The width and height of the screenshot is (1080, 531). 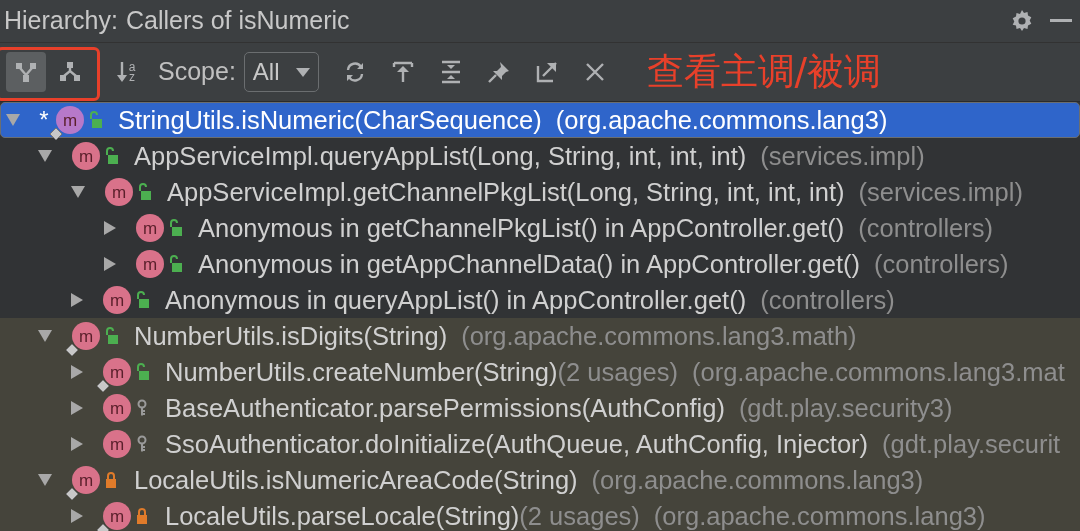 I want to click on tree-row: m NumberUtils.isDigits(String) (org.apache.commons.lang3.math), so click(x=540, y=336).